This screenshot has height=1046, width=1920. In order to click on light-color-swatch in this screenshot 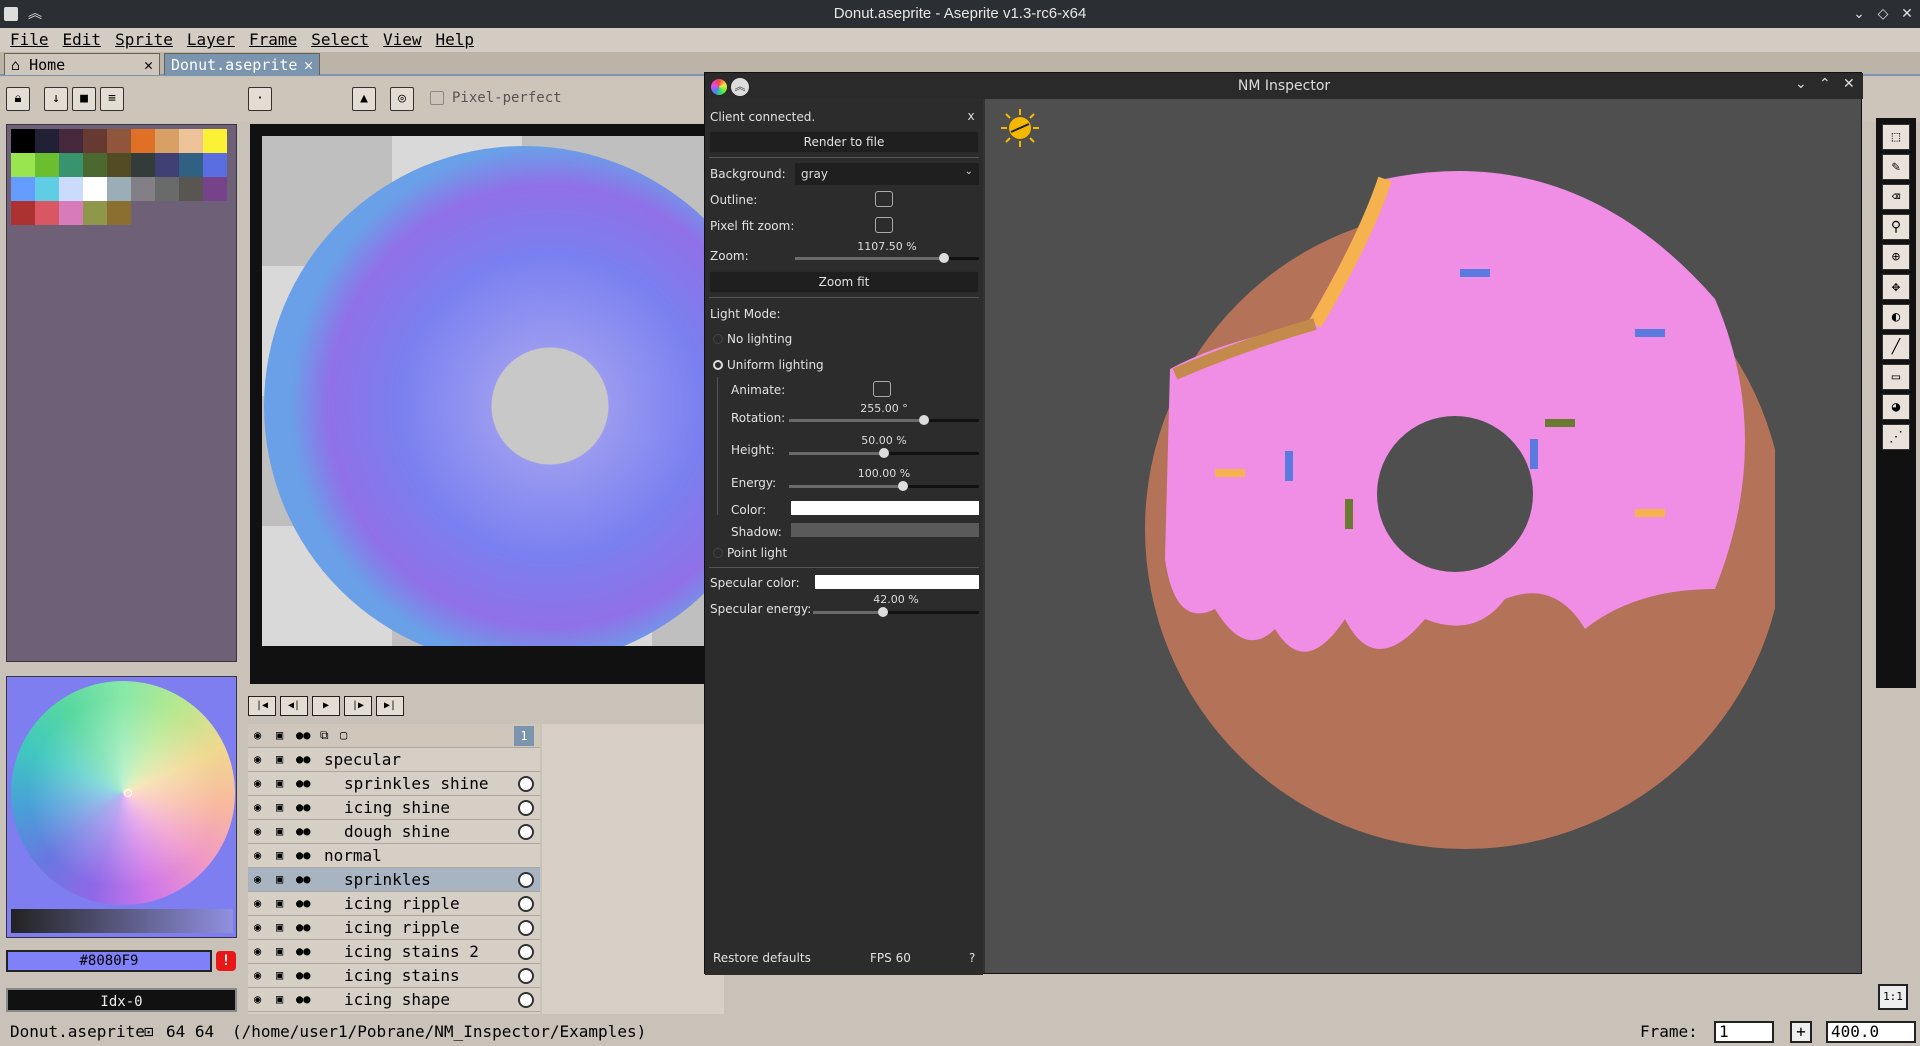, I will do `click(885, 508)`.